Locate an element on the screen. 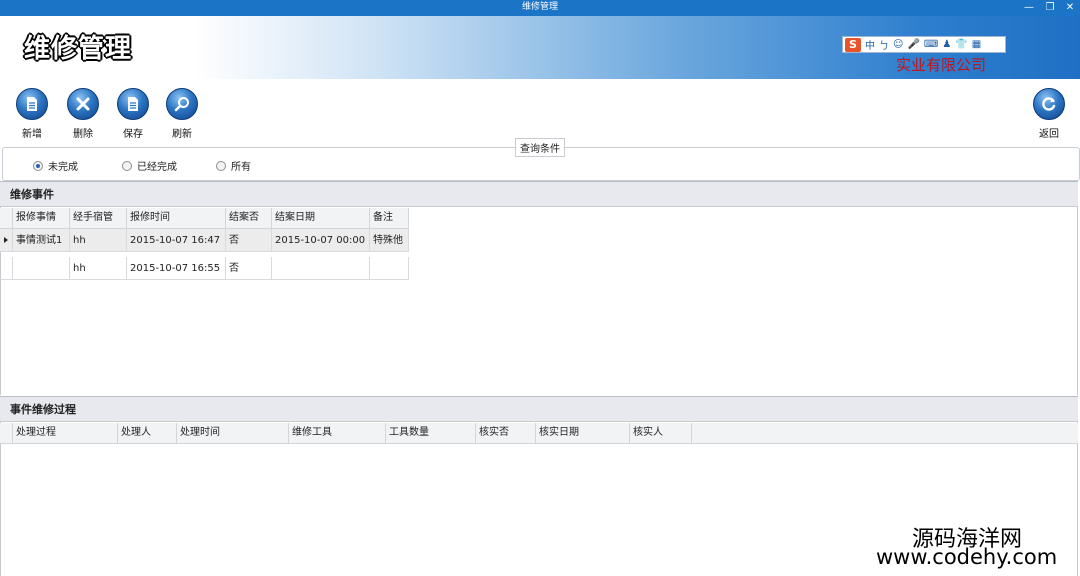 The width and height of the screenshot is (1080, 576). table-cell: 2015-10-07 16:55 is located at coordinates (176, 268).